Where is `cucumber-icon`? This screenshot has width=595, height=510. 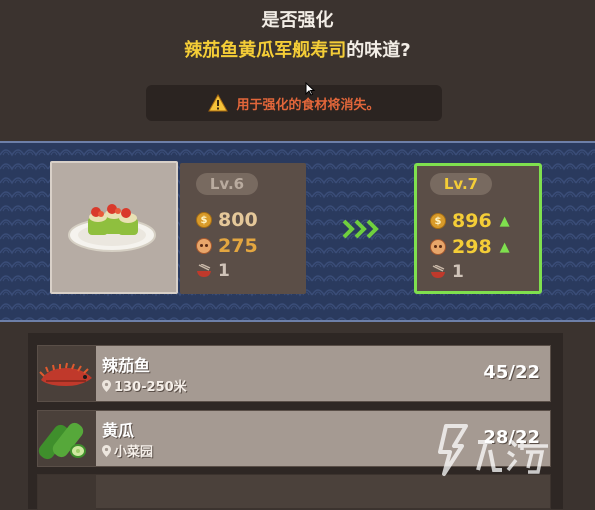 cucumber-icon is located at coordinates (62, 441).